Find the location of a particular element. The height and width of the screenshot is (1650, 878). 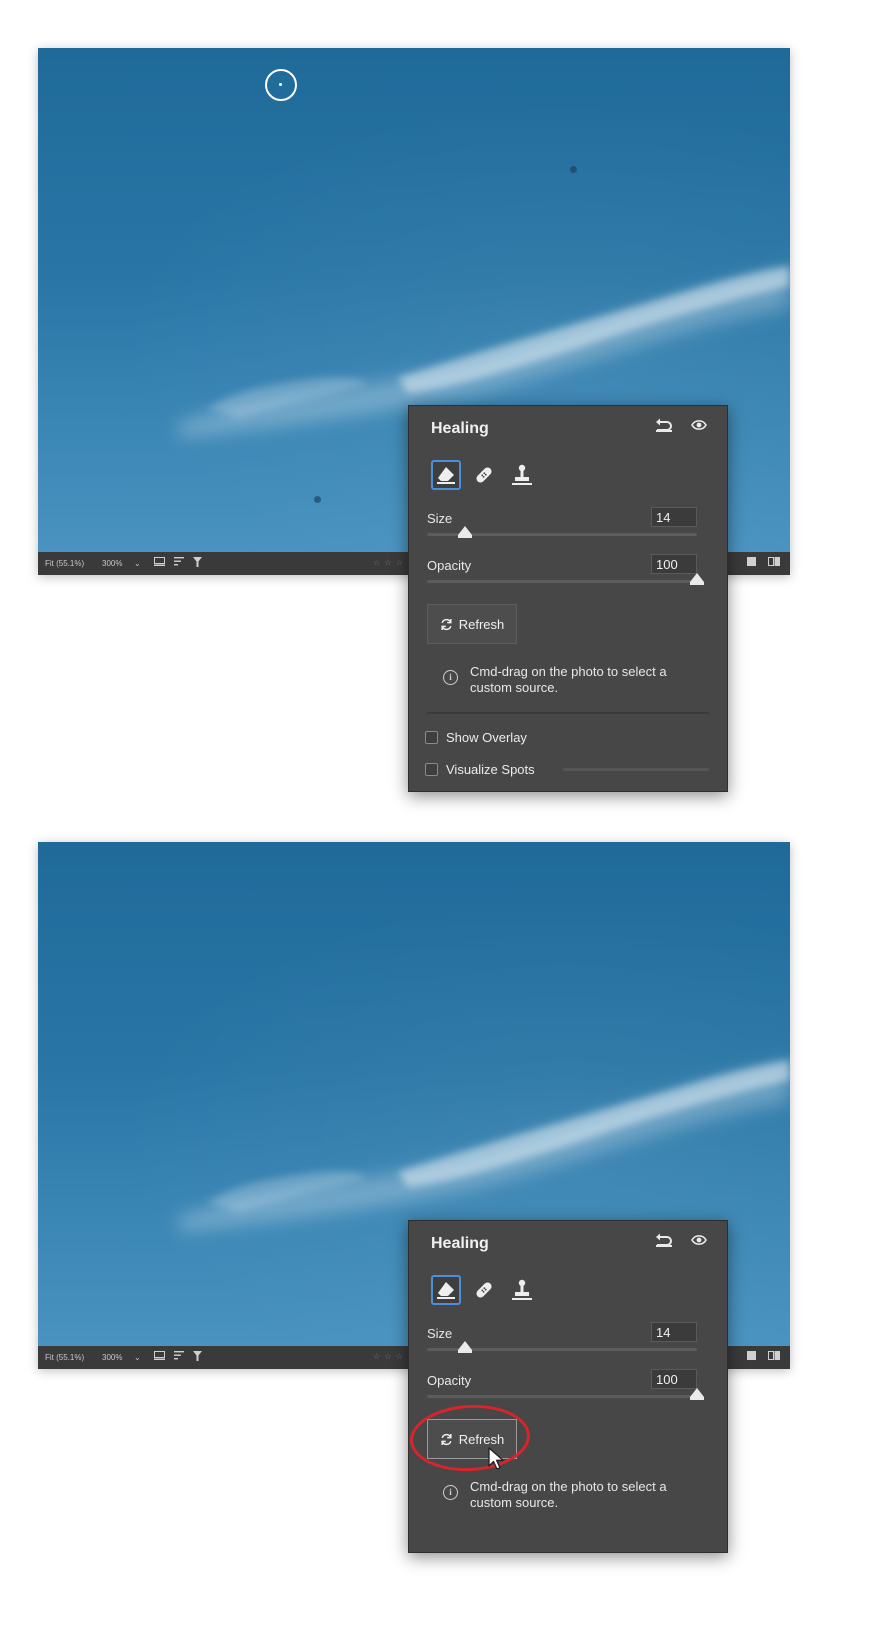

mouse-pointer-icon is located at coordinates (497, 1461).